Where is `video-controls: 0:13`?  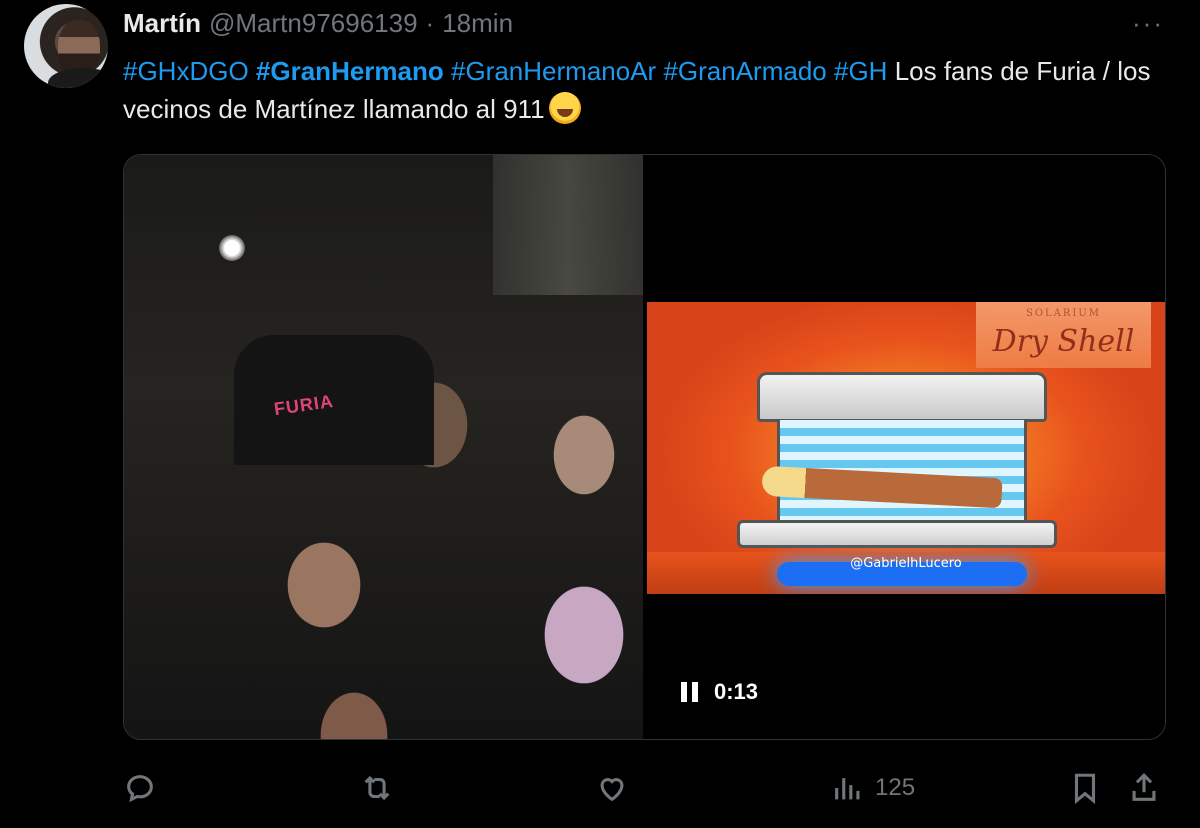
video-controls: 0:13 is located at coordinates (719, 692).